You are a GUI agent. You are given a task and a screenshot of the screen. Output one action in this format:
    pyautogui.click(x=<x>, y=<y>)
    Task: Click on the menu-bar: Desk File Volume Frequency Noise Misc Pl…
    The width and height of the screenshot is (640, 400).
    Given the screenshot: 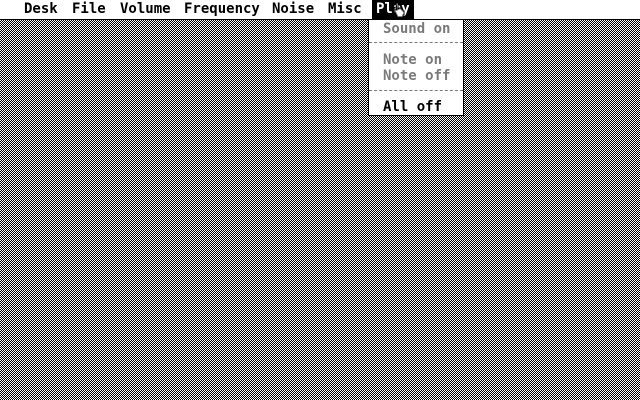 What is the action you would take?
    pyautogui.click(x=320, y=10)
    